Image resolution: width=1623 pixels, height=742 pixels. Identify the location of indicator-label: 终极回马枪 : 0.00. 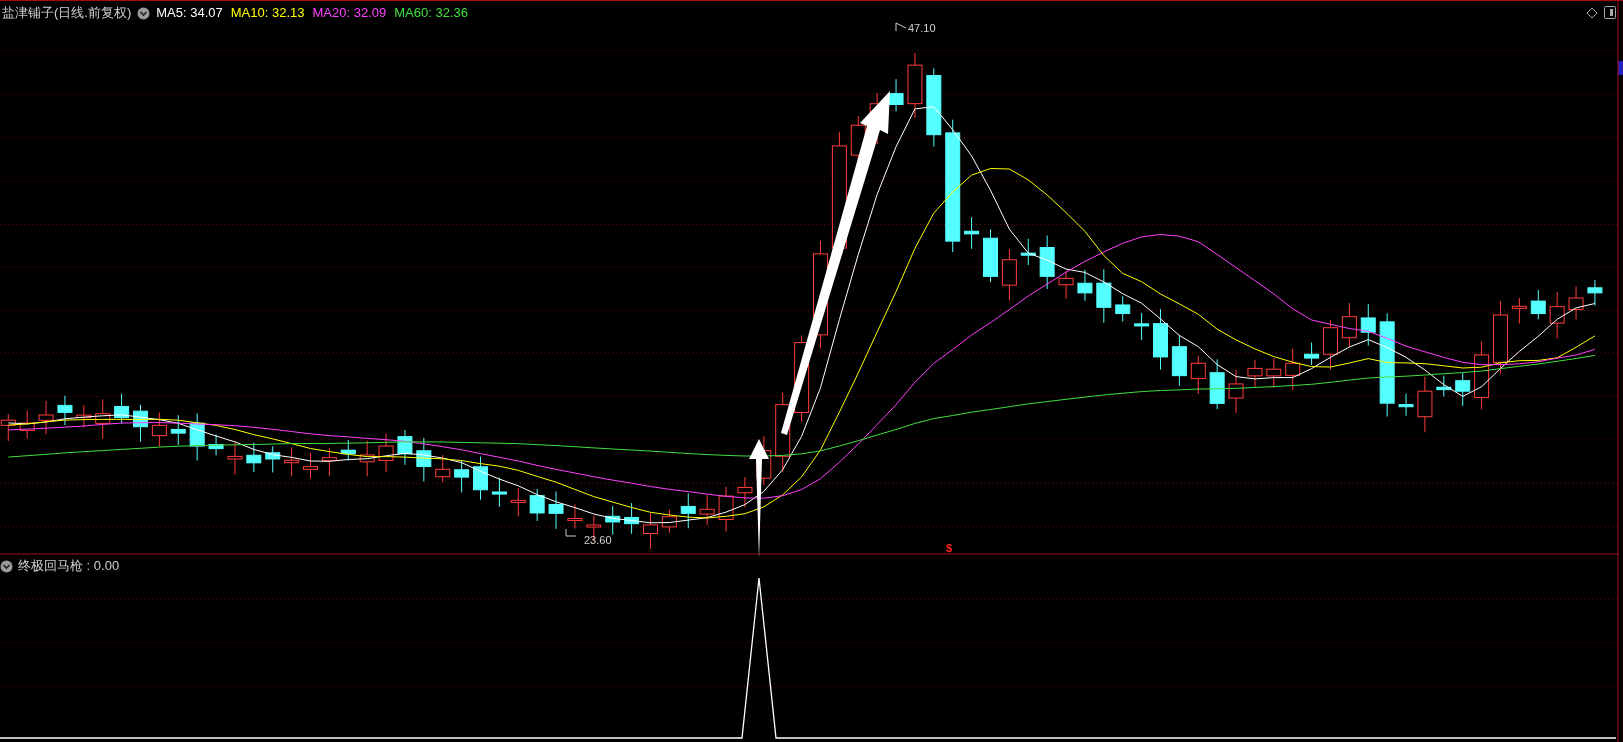
(69, 566).